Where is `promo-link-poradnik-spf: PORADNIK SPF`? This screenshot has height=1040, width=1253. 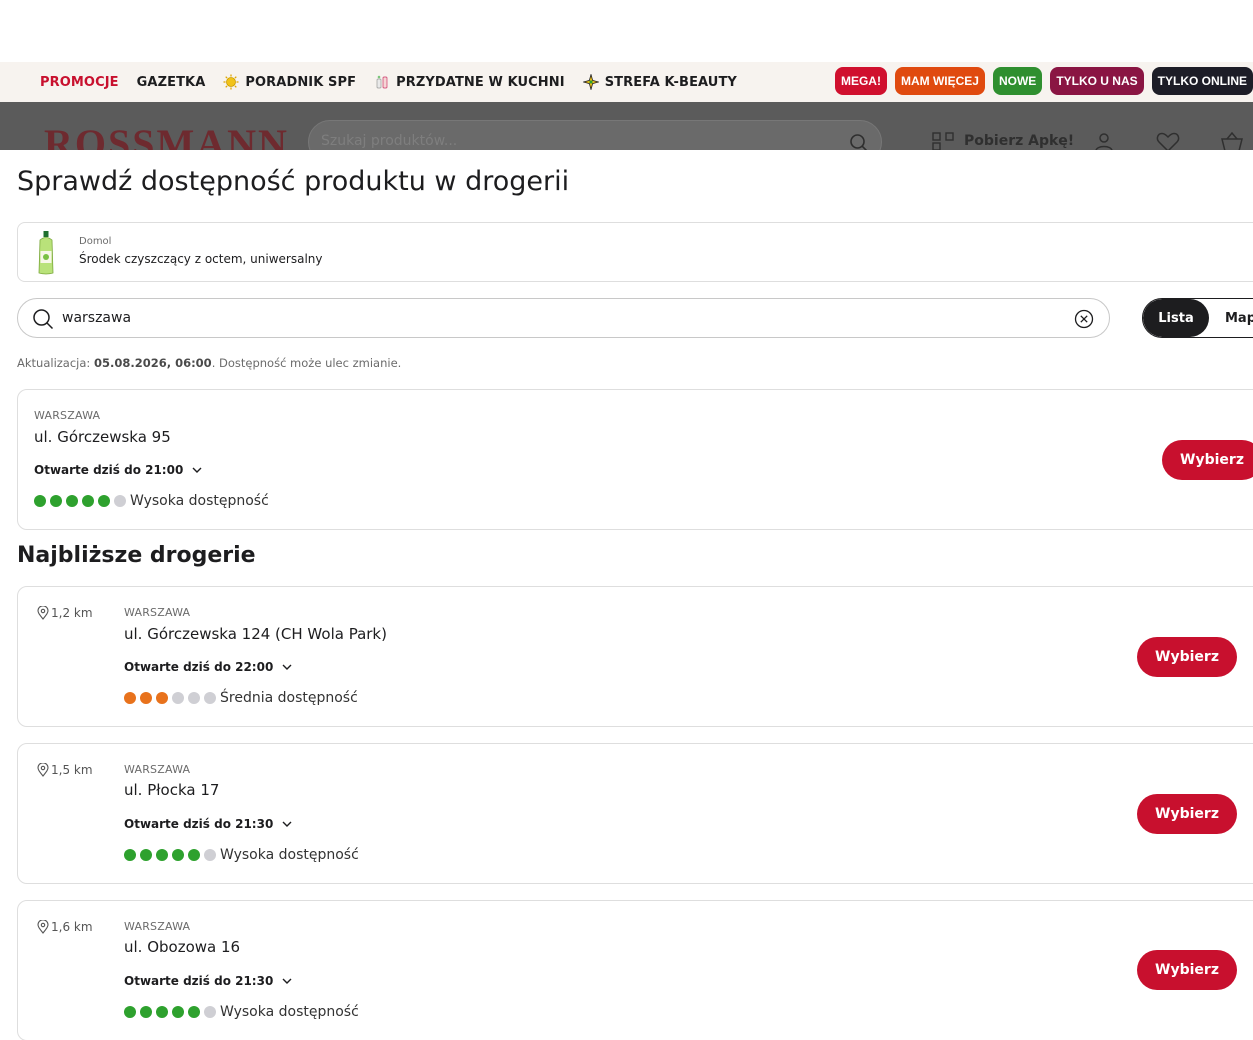
promo-link-poradnik-spf: PORADNIK SPF is located at coordinates (289, 82).